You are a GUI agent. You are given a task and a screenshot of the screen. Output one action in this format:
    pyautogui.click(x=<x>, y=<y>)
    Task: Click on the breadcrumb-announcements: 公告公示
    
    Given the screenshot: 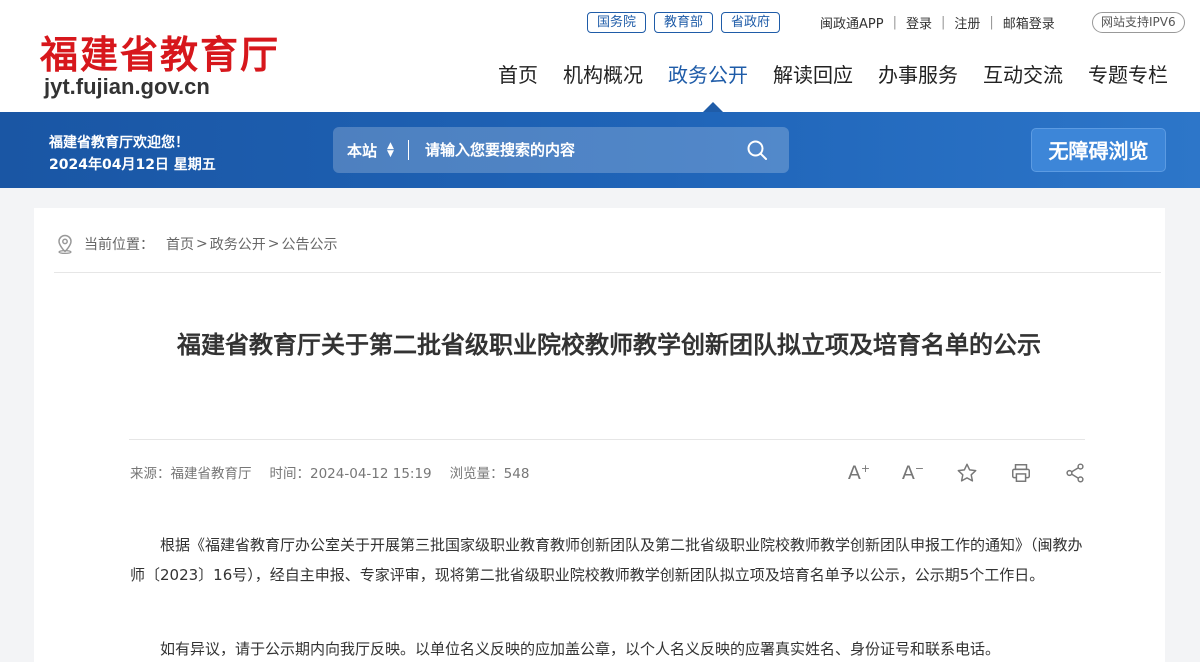 What is the action you would take?
    pyautogui.click(x=309, y=244)
    